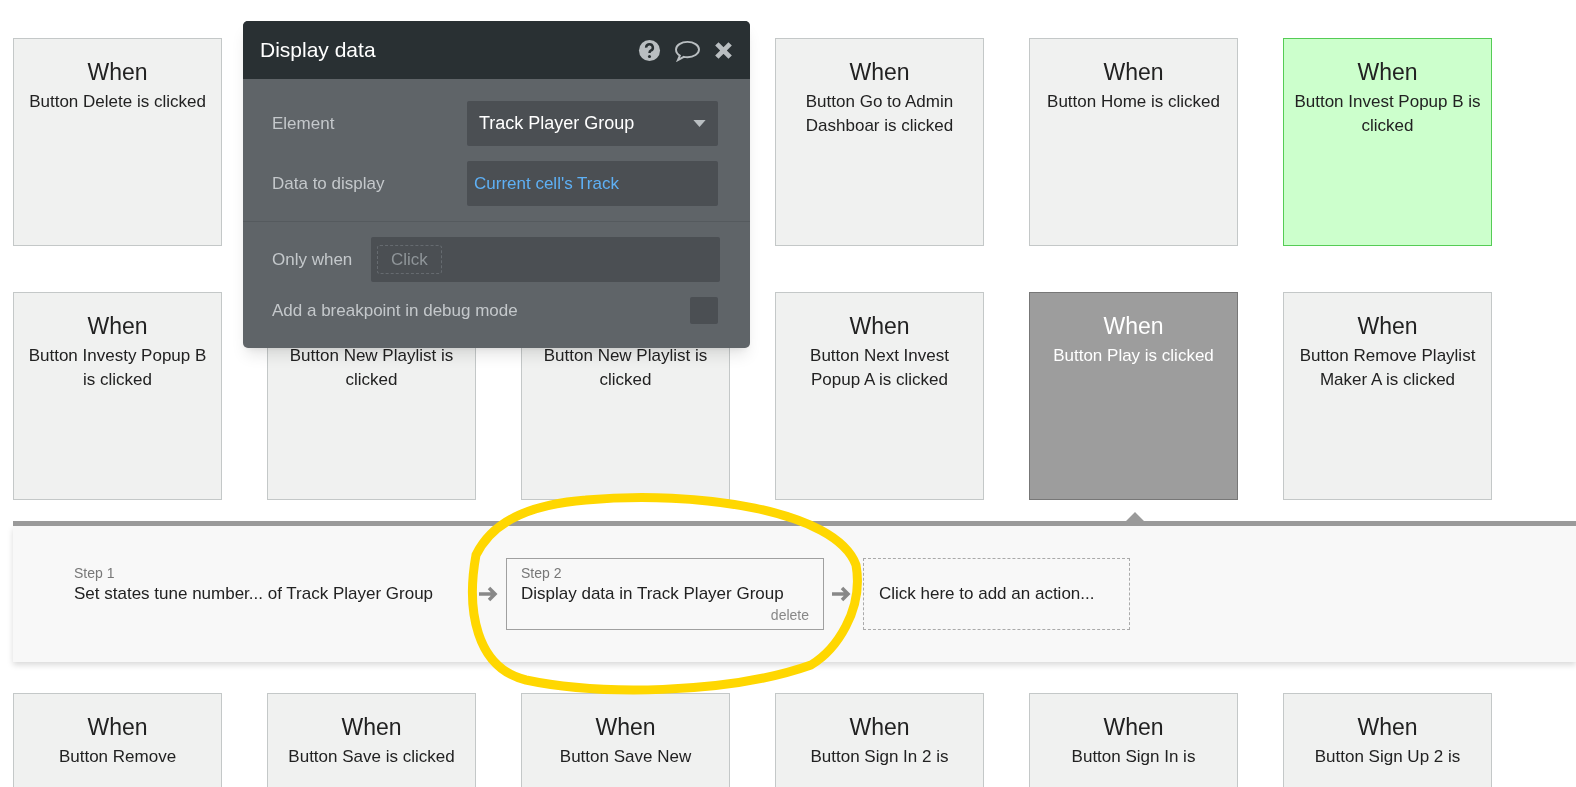 Image resolution: width=1576 pixels, height=787 pixels. I want to click on workflow-step: Step 2 Display data in Track Player Group delete, so click(665, 594).